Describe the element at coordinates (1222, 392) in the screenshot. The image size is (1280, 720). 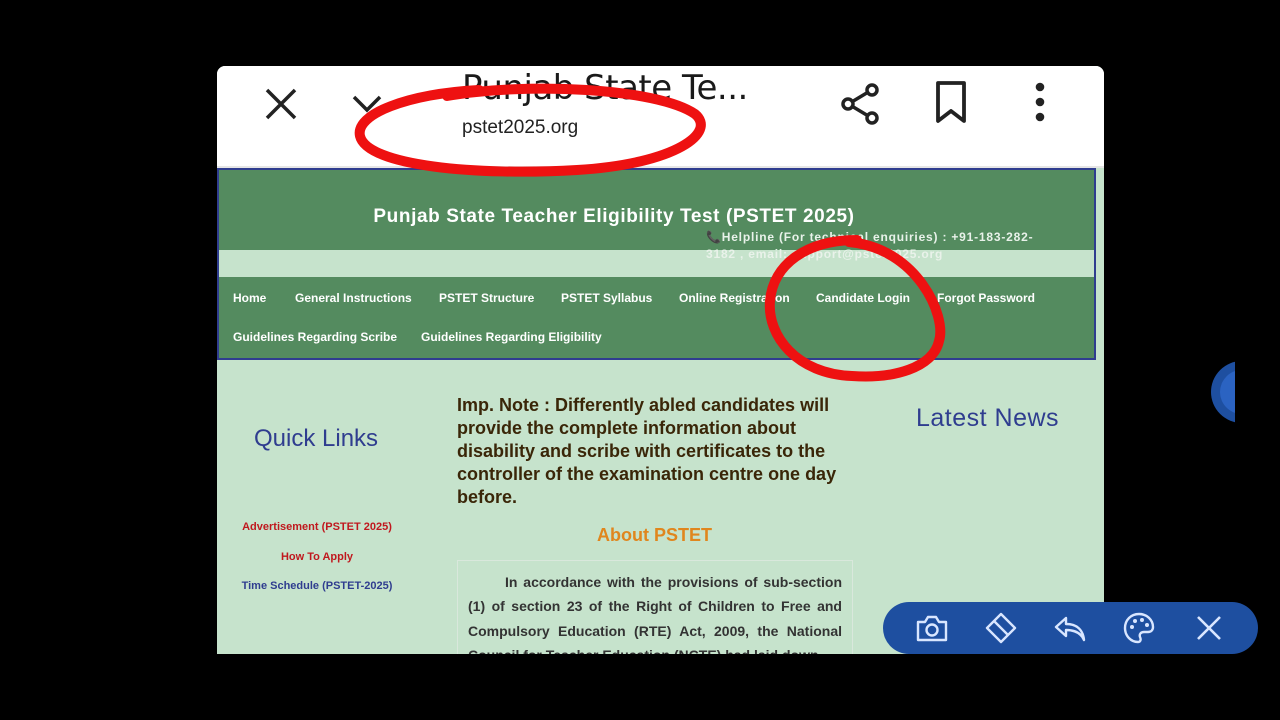
I see `floating-bubble` at that location.